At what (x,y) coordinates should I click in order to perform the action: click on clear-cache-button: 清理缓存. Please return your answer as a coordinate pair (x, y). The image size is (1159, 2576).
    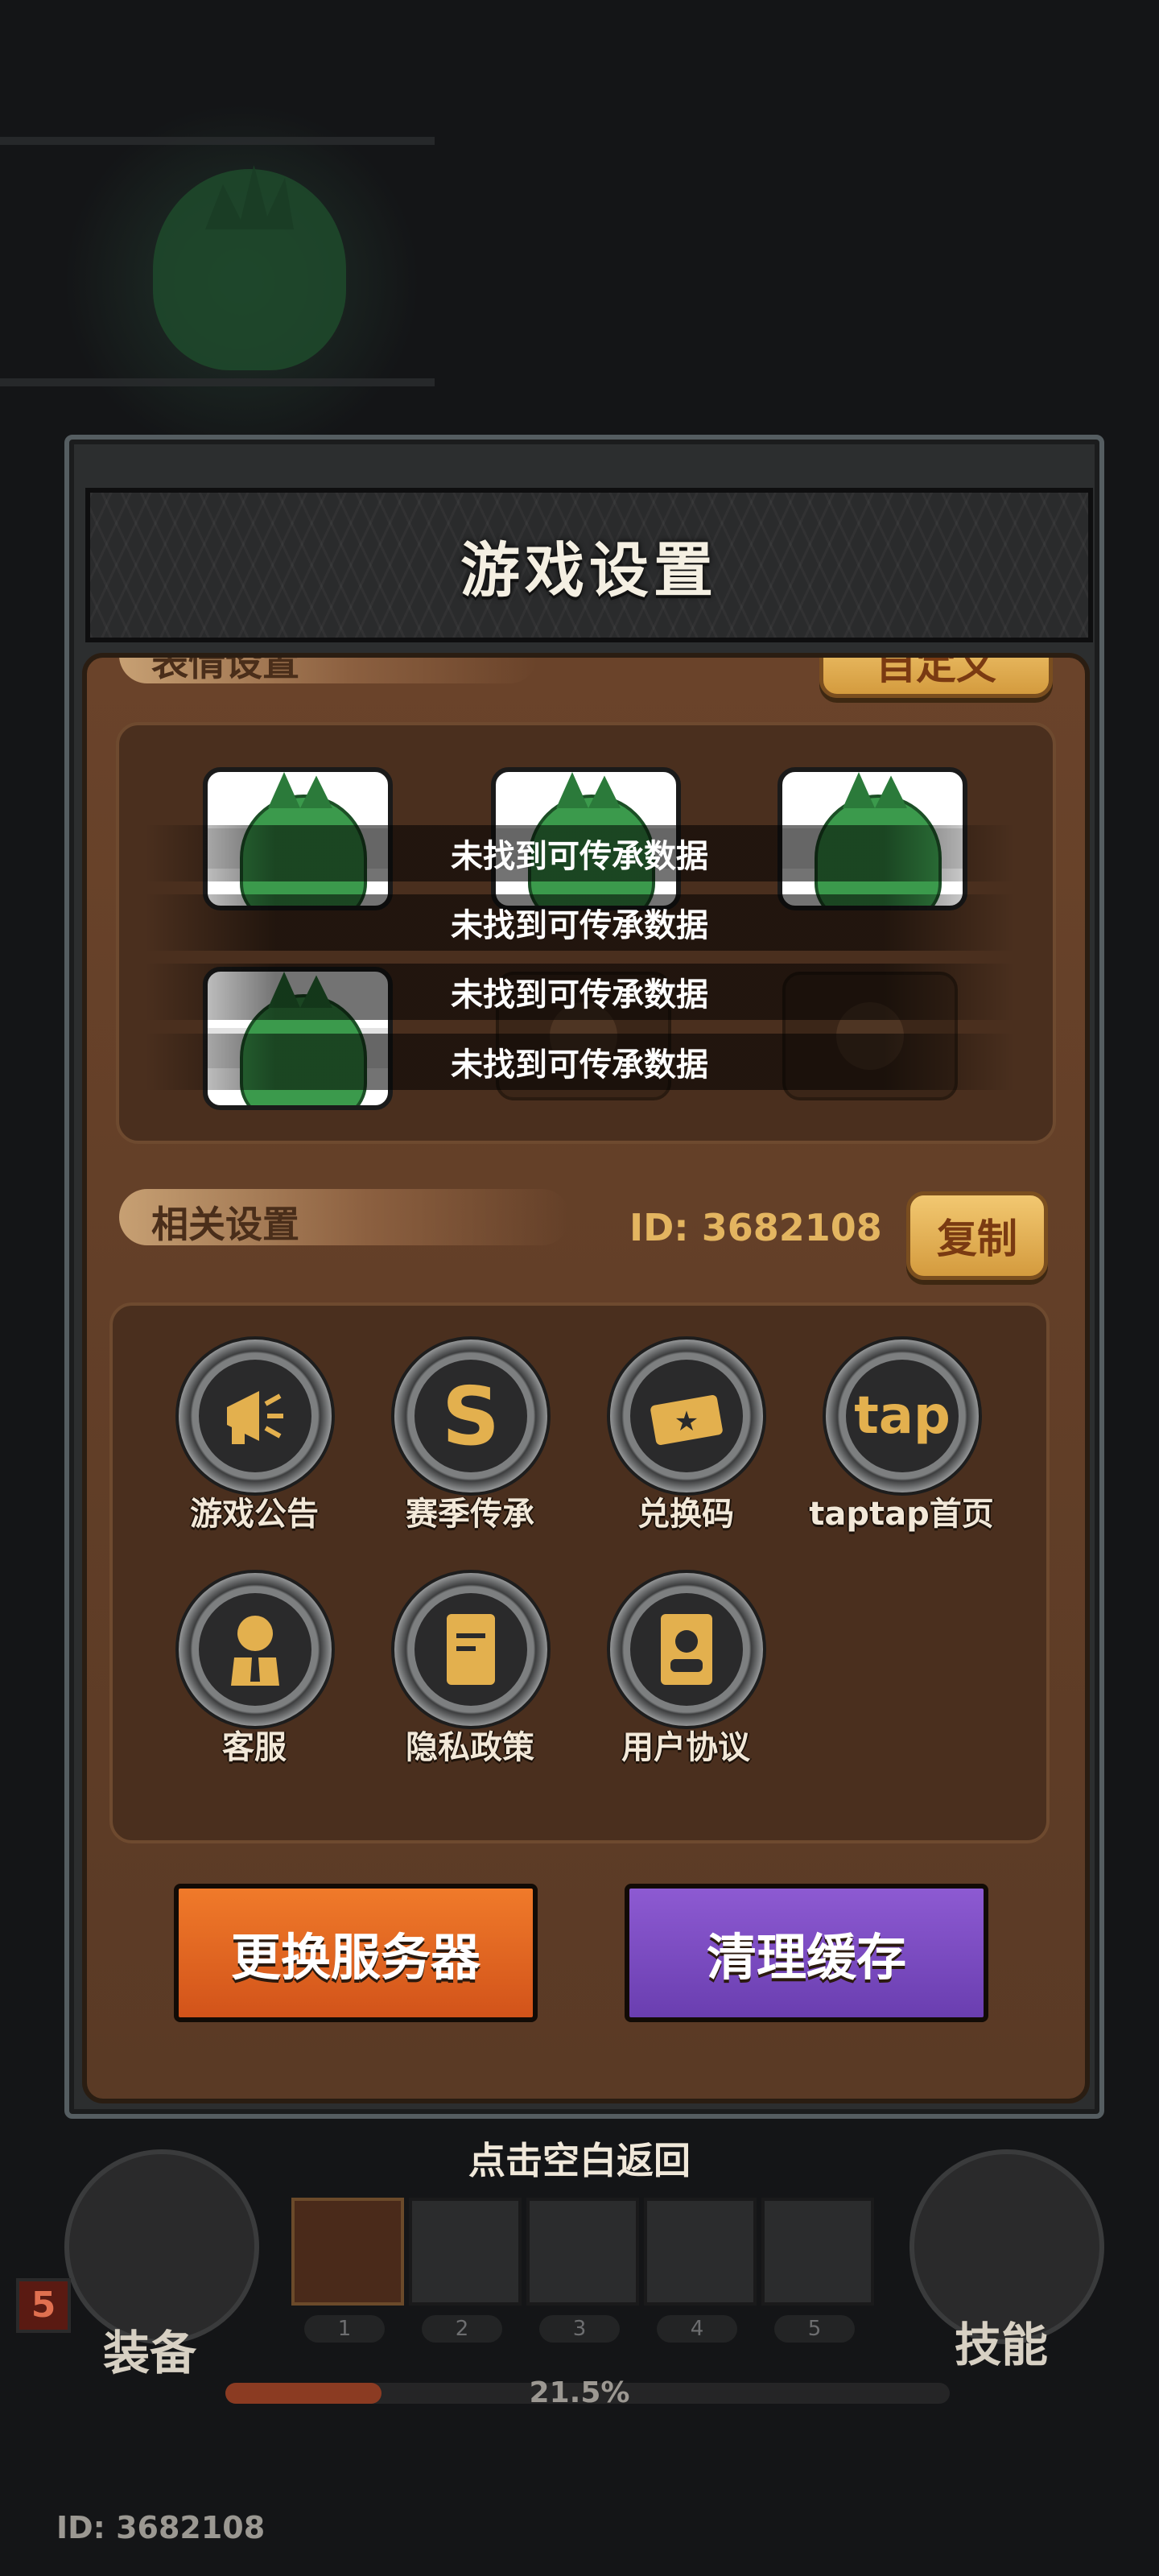
    Looking at the image, I should click on (806, 1953).